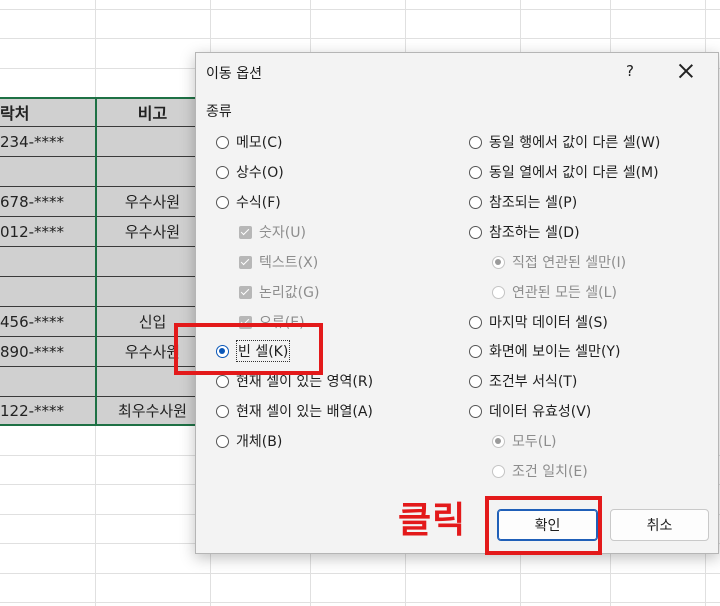  What do you see at coordinates (457, 72) in the screenshot?
I see `dialog-titlebar: 이동 옵션 ?` at bounding box center [457, 72].